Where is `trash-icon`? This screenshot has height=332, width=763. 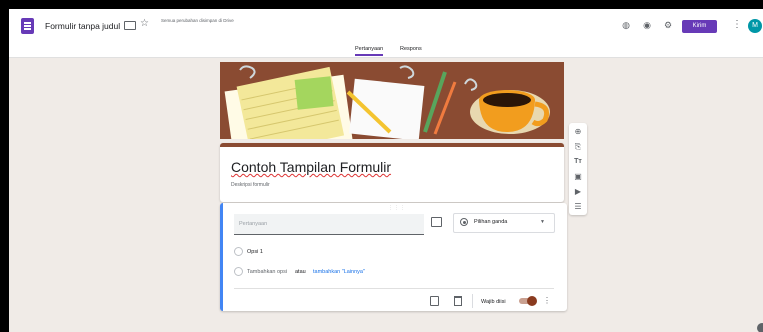 trash-icon is located at coordinates (458, 301).